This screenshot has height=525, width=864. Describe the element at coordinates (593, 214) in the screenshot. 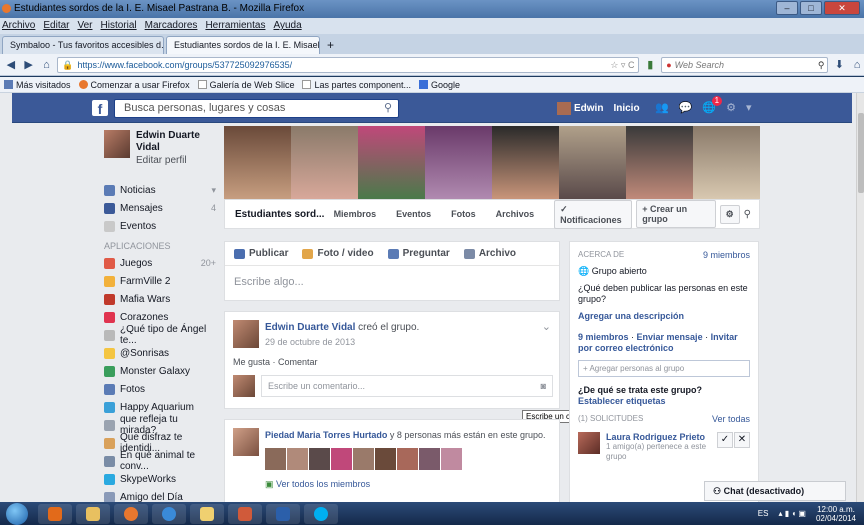

I see `notifications-button: ✓ Notificaciones` at that location.